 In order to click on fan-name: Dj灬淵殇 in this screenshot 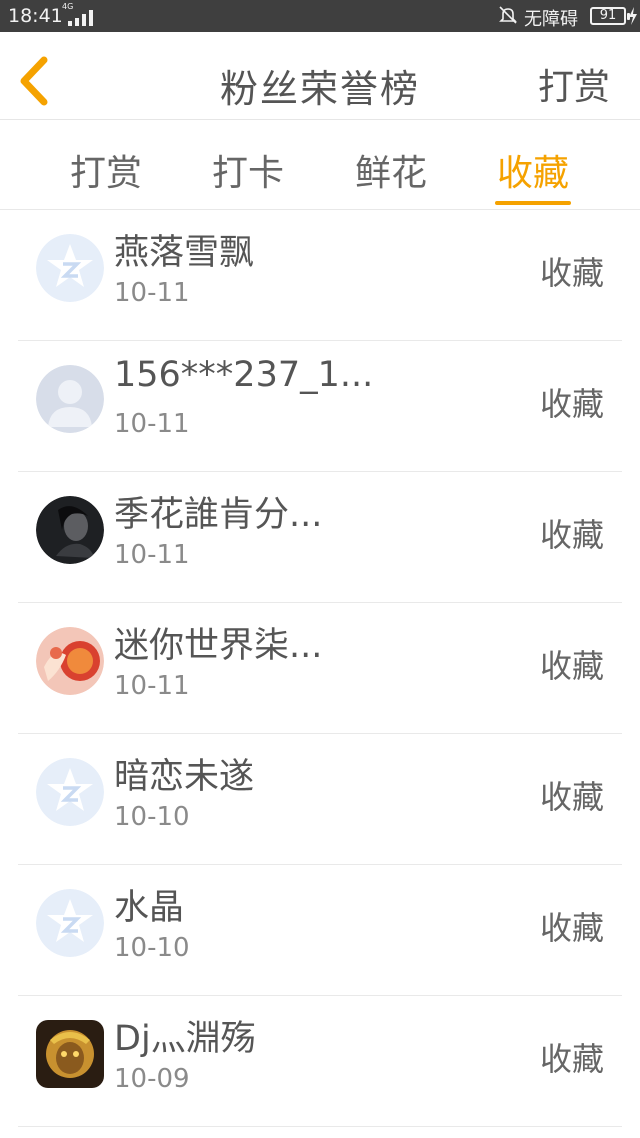, I will do `click(185, 1039)`.